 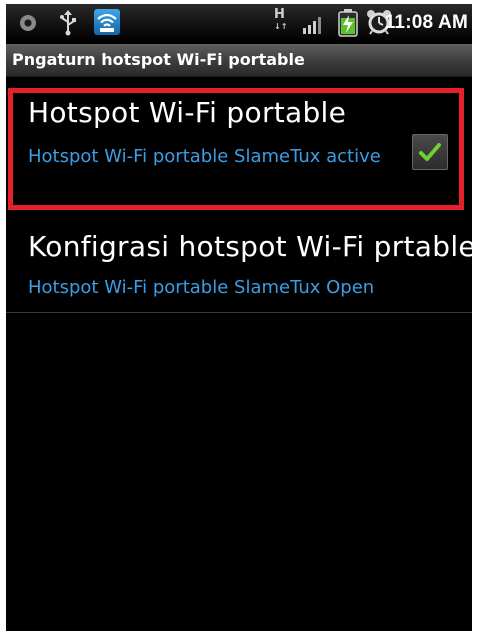 What do you see at coordinates (426, 22) in the screenshot?
I see `status-clock: 11:08 AM` at bounding box center [426, 22].